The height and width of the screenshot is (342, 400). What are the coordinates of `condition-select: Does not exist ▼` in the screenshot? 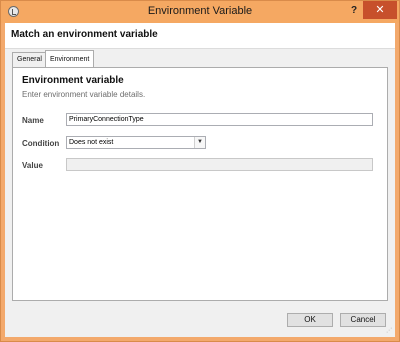 It's located at (136, 142).